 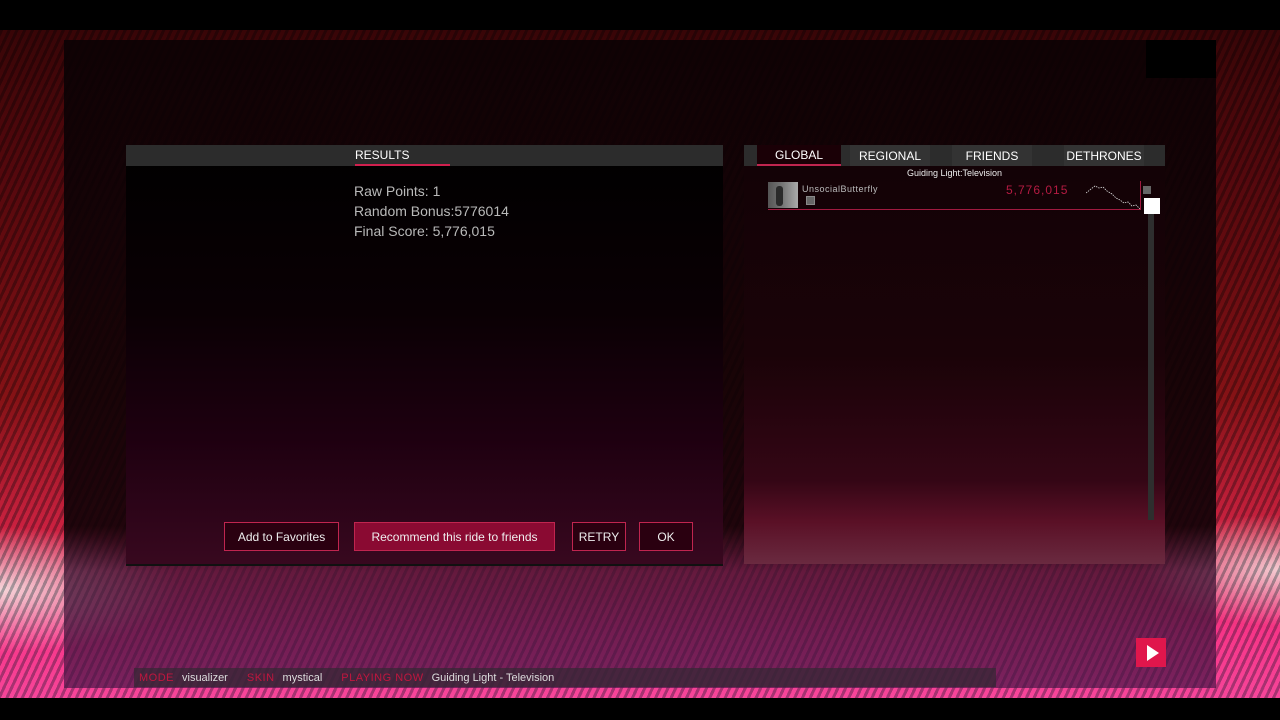 I want to click on playing-now-value: Guiding Light - Television, so click(x=493, y=677).